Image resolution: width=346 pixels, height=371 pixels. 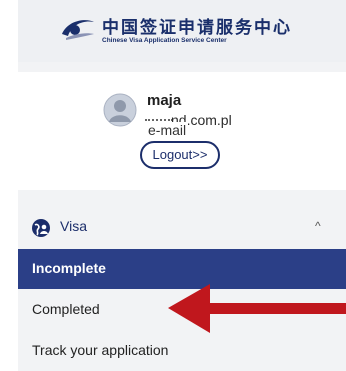 I want to click on nav-item-label: Completed, so click(x=66, y=309).